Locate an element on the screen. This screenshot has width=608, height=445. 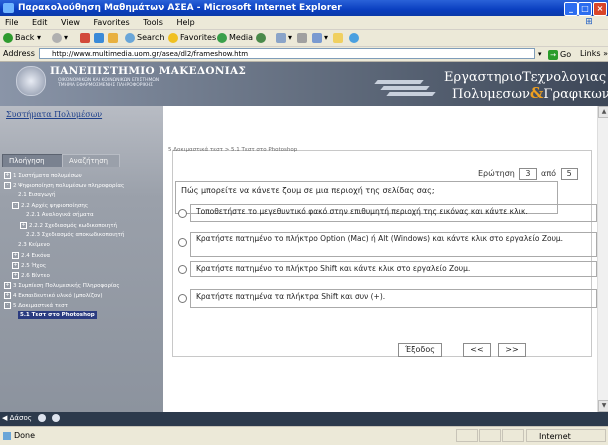
tree-item: +2.4 Εικόνα is located at coordinates (31, 255).